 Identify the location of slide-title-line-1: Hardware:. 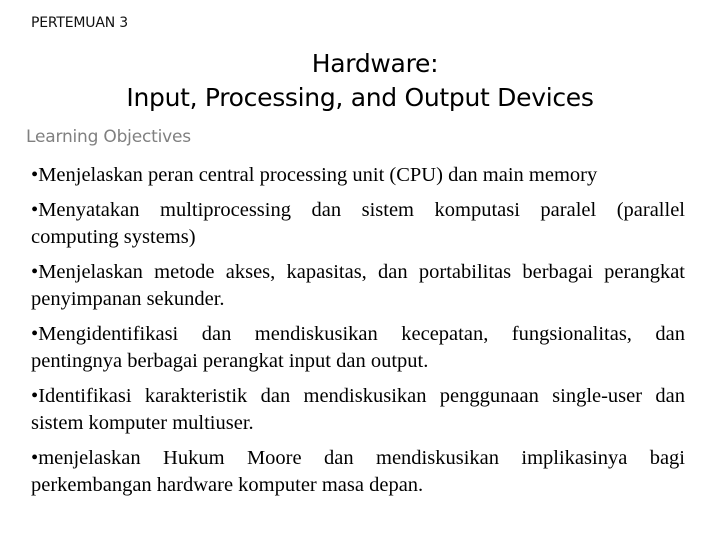
(375, 63).